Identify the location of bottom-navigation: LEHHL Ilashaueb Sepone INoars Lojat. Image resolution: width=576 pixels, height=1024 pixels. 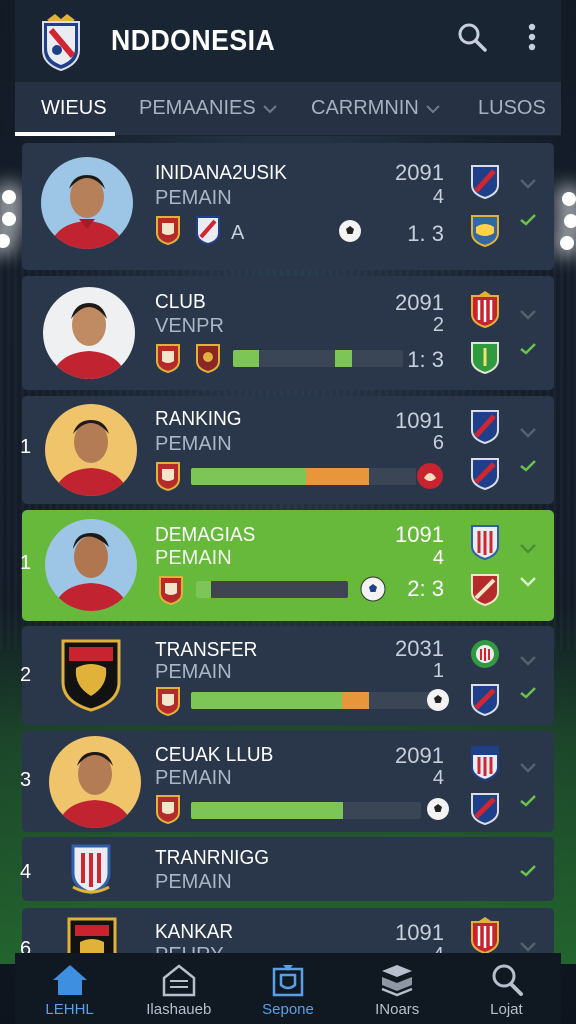
(288, 988).